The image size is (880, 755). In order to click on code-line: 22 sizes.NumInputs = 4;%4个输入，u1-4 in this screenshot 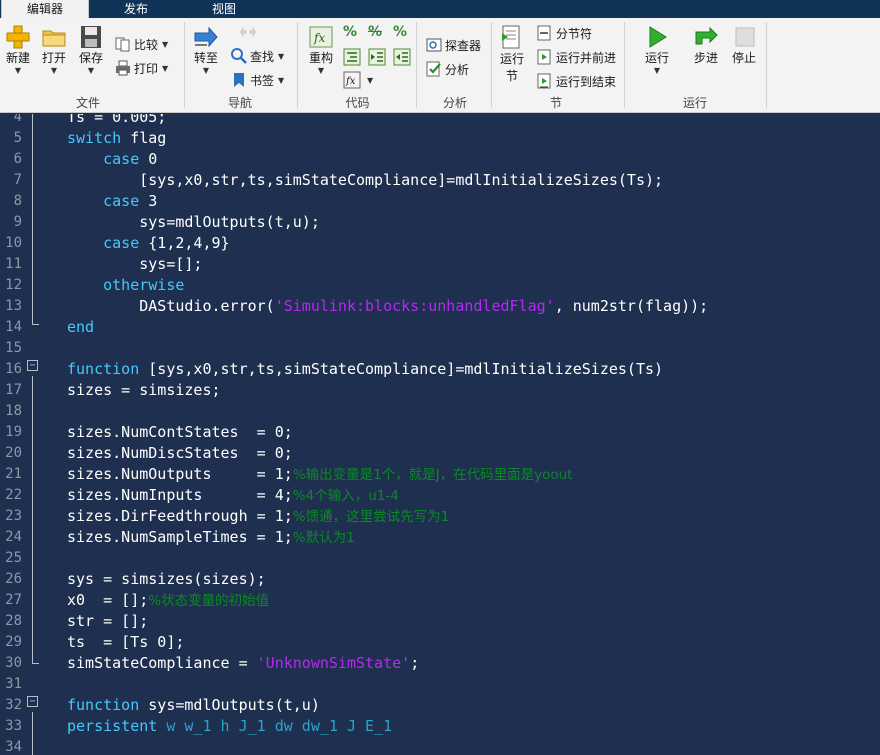, I will do `click(440, 495)`.